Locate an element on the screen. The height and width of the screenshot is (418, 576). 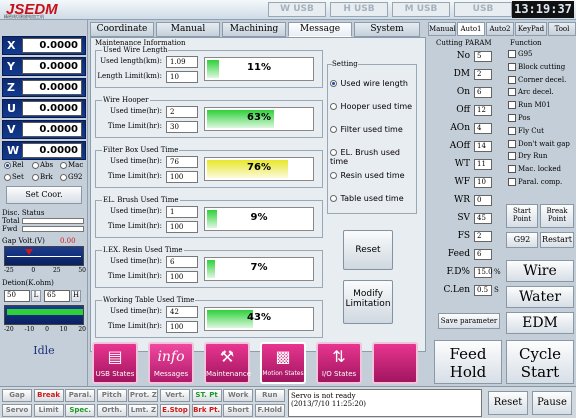
coord-abs-radio: Abs is located at coordinates (42, 165).